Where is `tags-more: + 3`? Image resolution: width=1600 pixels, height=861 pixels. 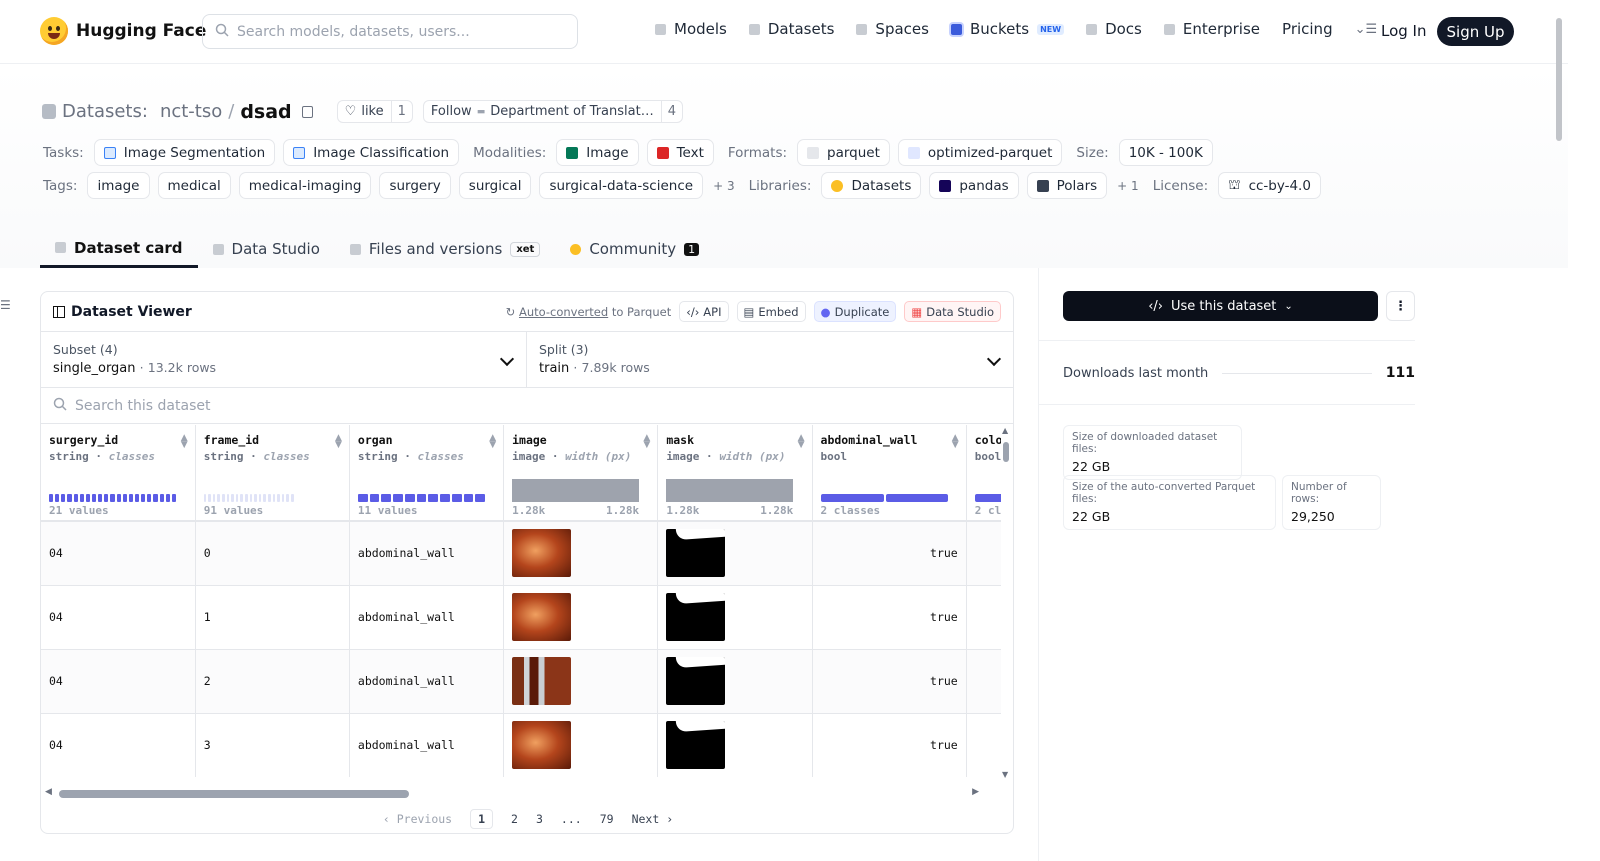
tags-more: + 3 is located at coordinates (724, 186).